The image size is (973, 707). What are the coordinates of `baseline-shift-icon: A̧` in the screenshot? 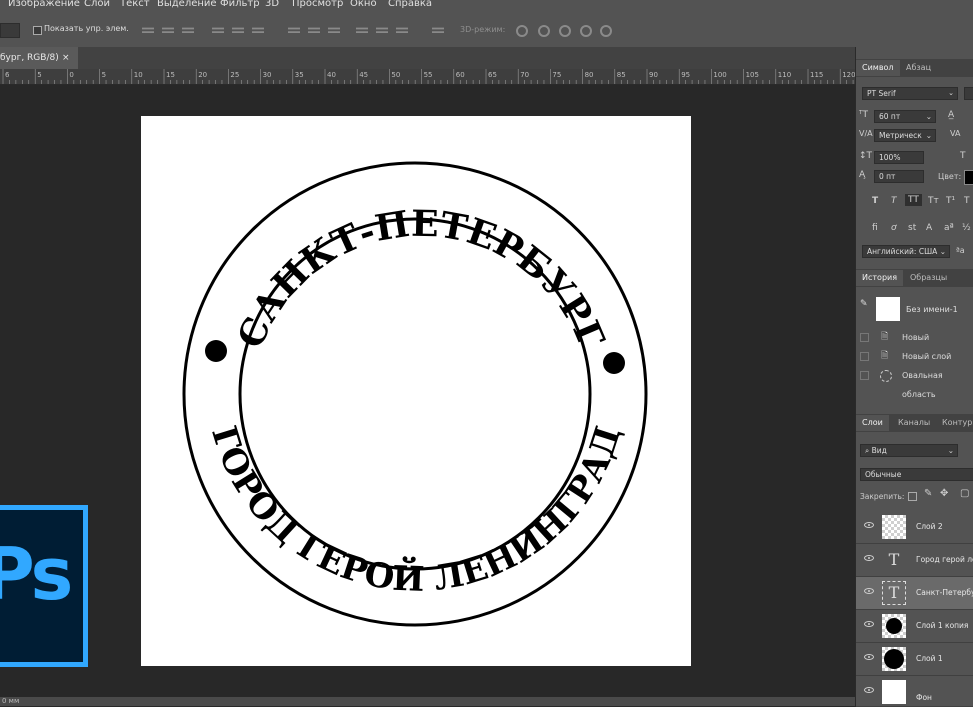 It's located at (862, 175).